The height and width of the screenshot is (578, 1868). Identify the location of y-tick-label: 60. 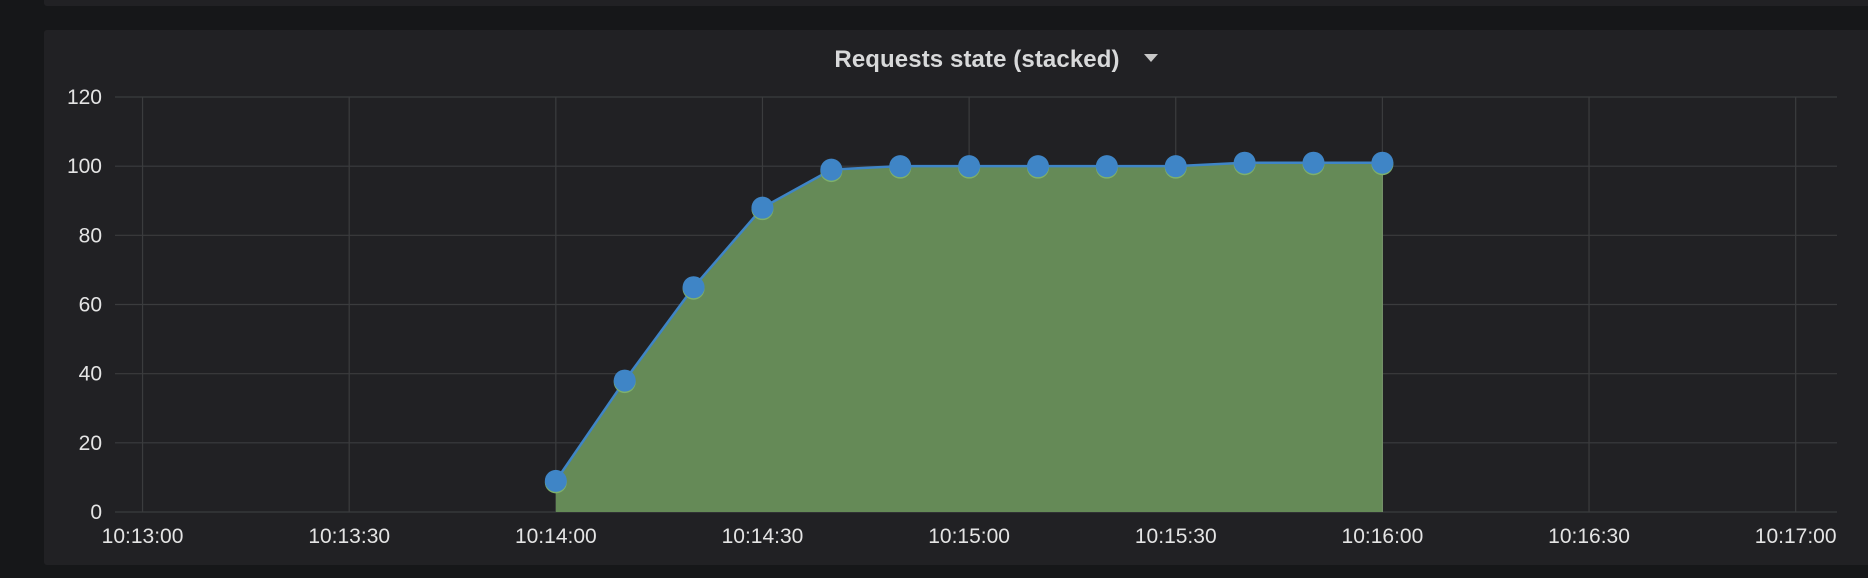
(90, 305).